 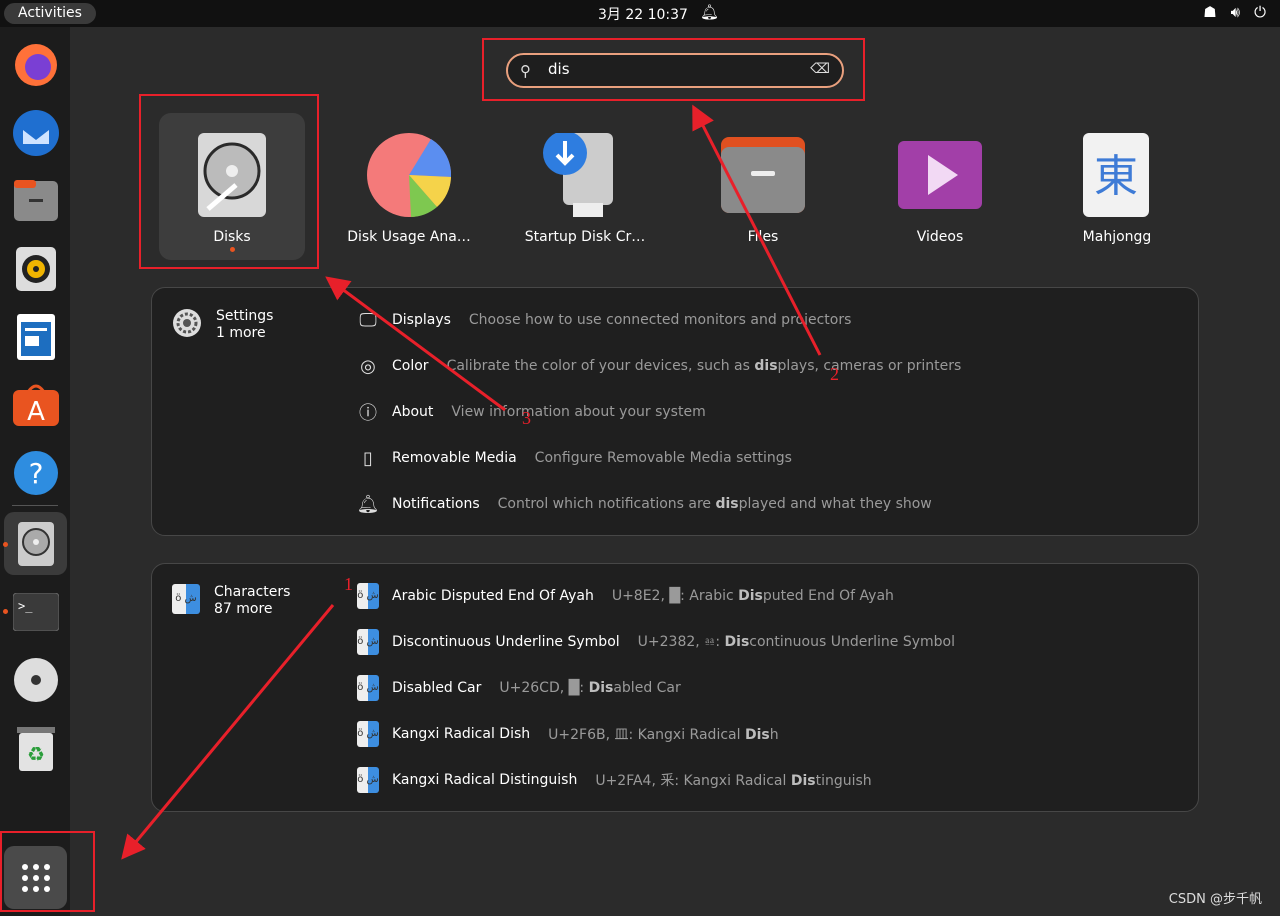 I want to click on svg-text: A, so click(x=36, y=411).